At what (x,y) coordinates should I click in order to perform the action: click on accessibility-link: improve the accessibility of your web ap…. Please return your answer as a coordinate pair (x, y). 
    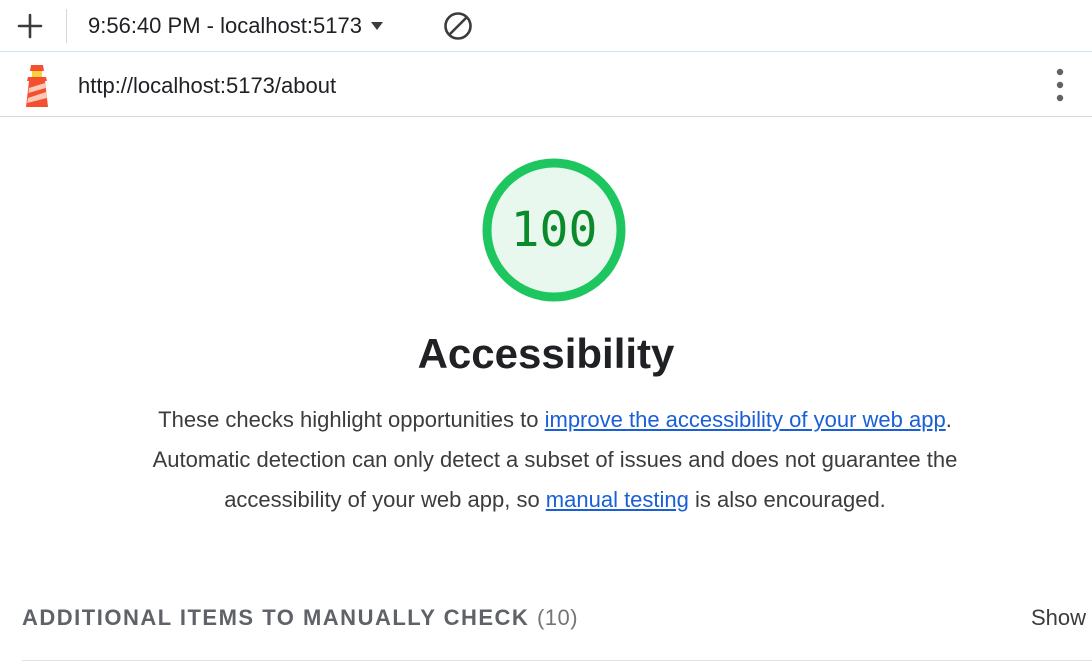
    Looking at the image, I should click on (745, 419).